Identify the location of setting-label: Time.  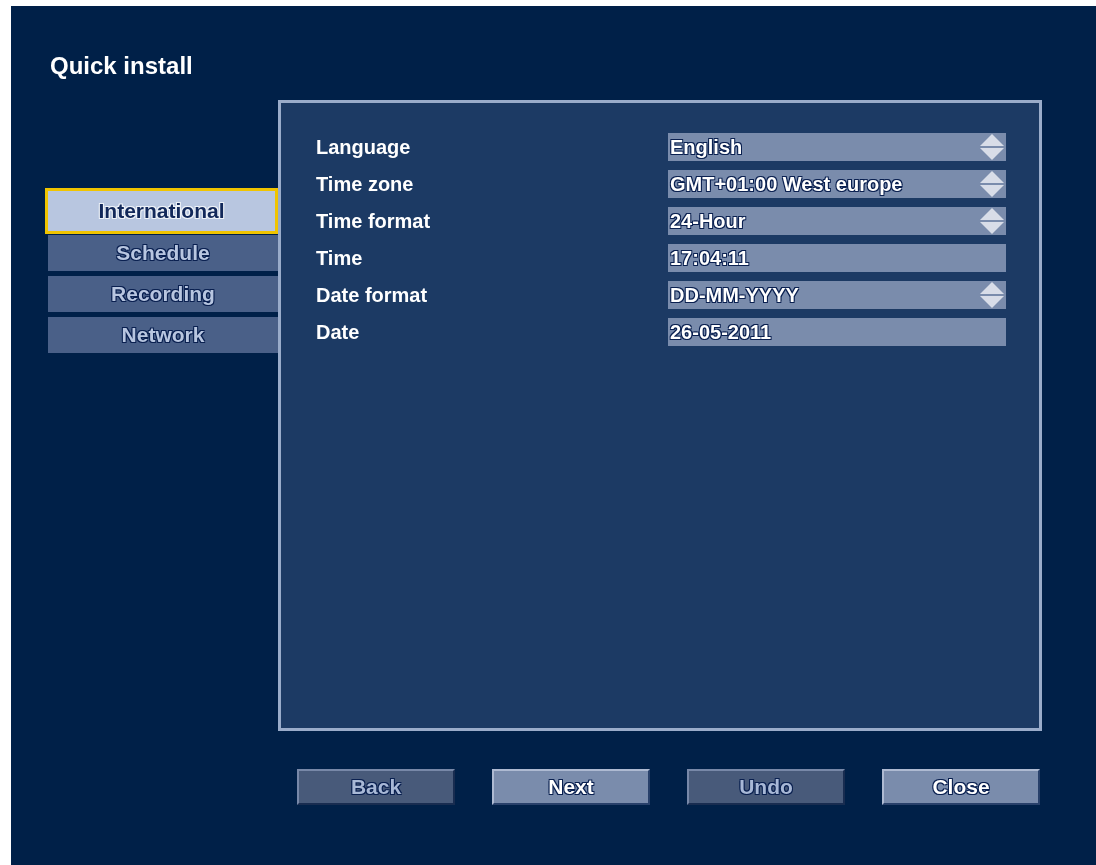
(340, 258).